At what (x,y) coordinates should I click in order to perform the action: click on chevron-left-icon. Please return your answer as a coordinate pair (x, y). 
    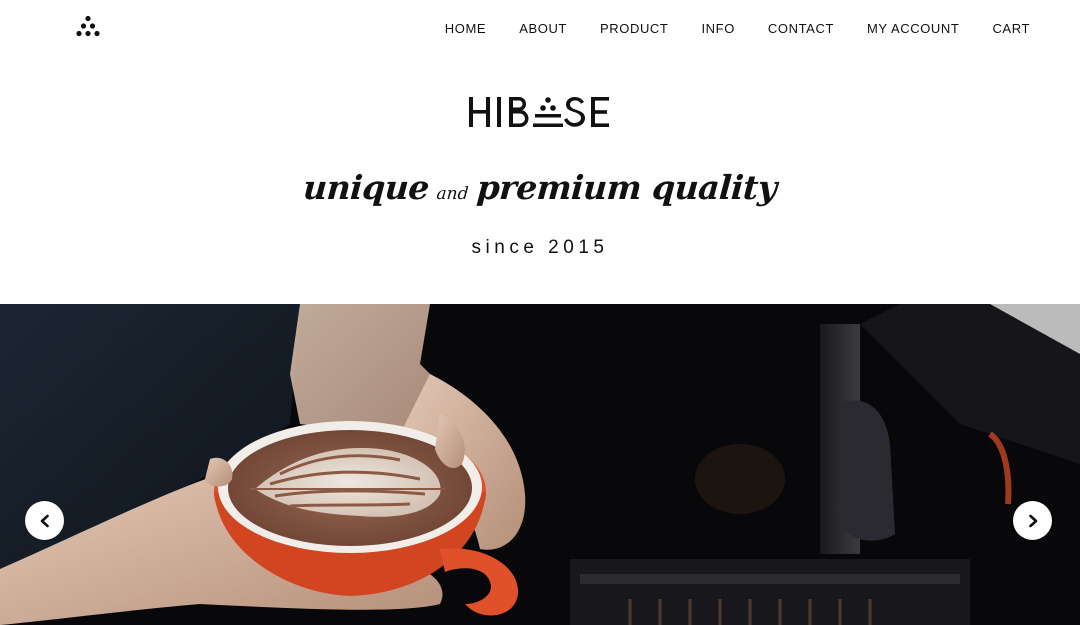
    Looking at the image, I should click on (45, 521).